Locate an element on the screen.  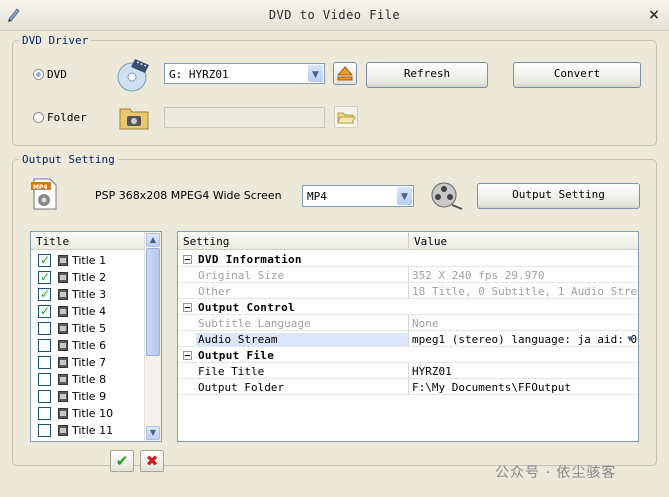
title-item-label: Title 8 is located at coordinates (89, 379).